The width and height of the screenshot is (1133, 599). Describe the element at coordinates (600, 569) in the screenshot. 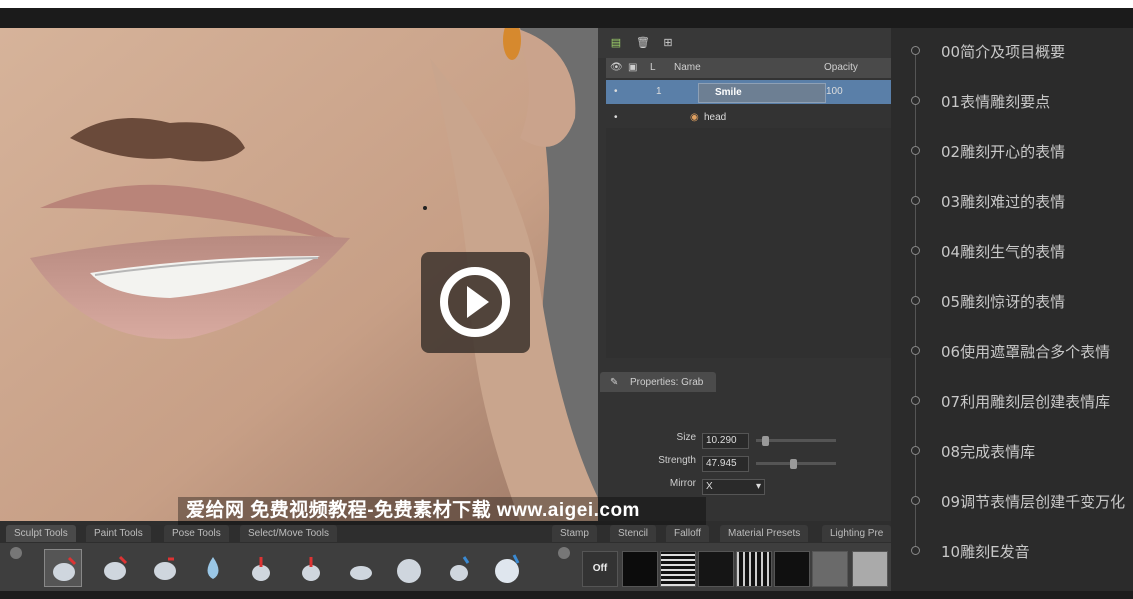

I see `stamp-off-button: Off` at that location.